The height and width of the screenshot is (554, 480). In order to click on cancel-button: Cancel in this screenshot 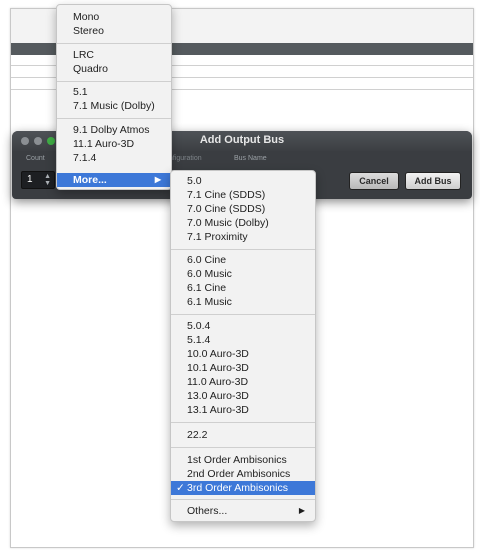, I will do `click(374, 181)`.